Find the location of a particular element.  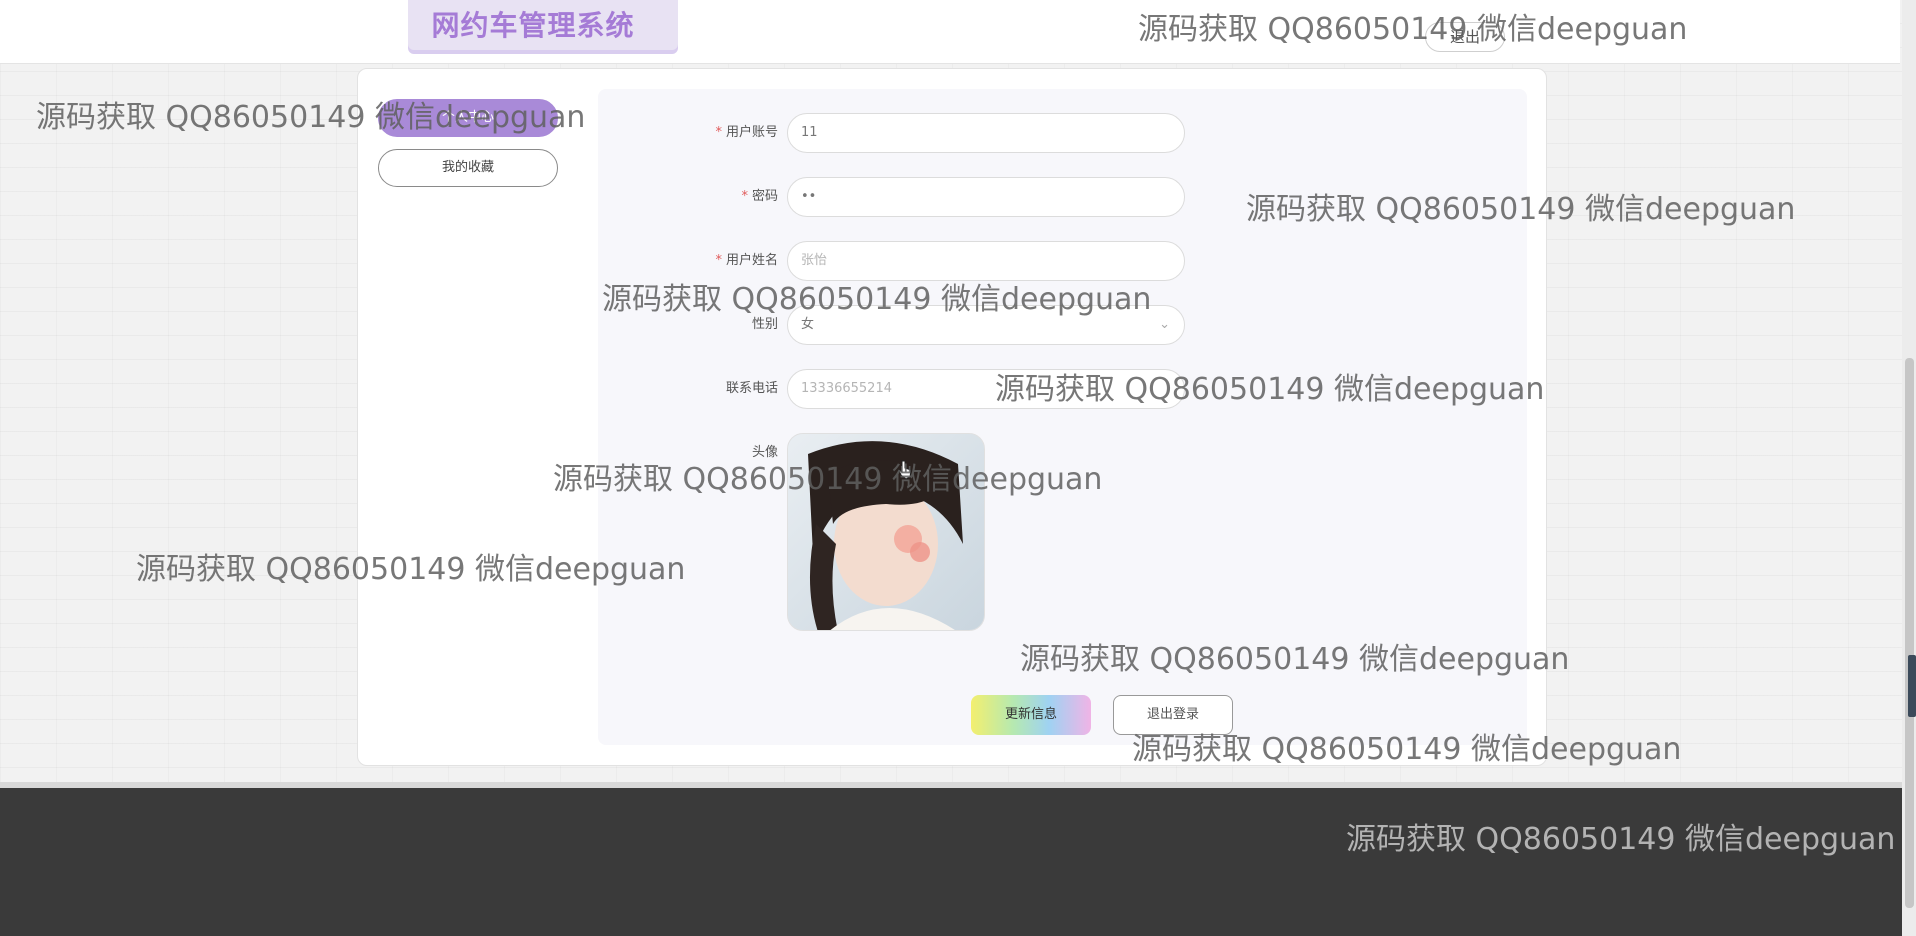

brand-tab: 网约车管理系统 is located at coordinates (543, 25).